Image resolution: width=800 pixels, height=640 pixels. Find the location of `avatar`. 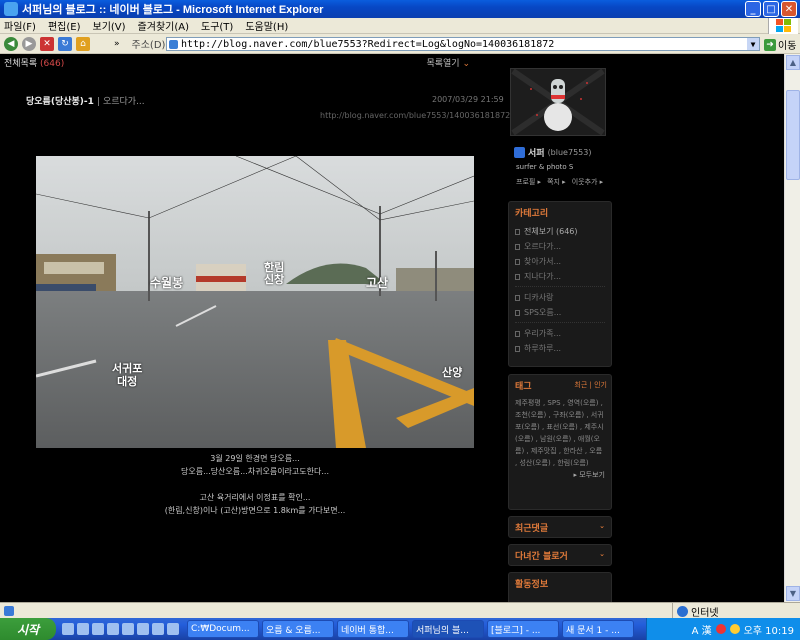

avatar is located at coordinates (558, 102).